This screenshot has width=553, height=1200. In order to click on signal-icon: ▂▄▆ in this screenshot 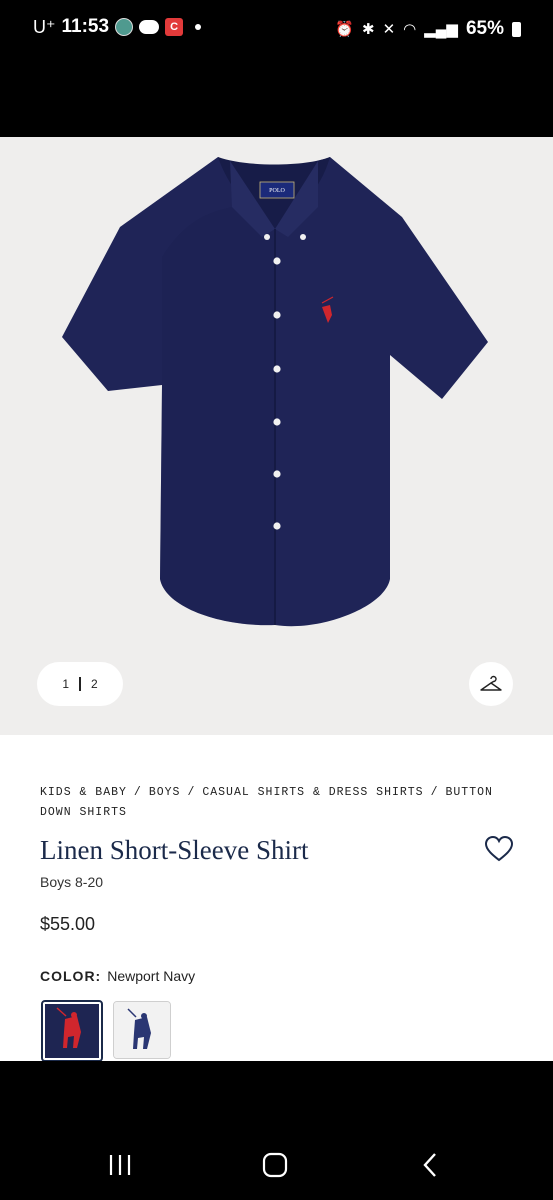, I will do `click(441, 29)`.